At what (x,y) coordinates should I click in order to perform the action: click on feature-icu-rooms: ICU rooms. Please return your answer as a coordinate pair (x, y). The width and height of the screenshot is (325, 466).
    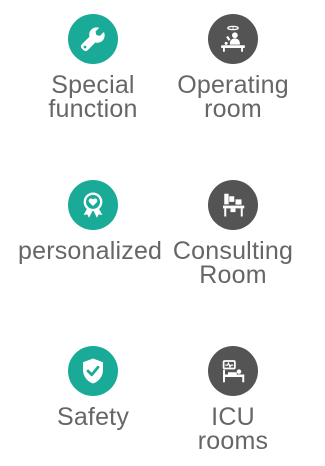
    Looking at the image, I should click on (233, 400).